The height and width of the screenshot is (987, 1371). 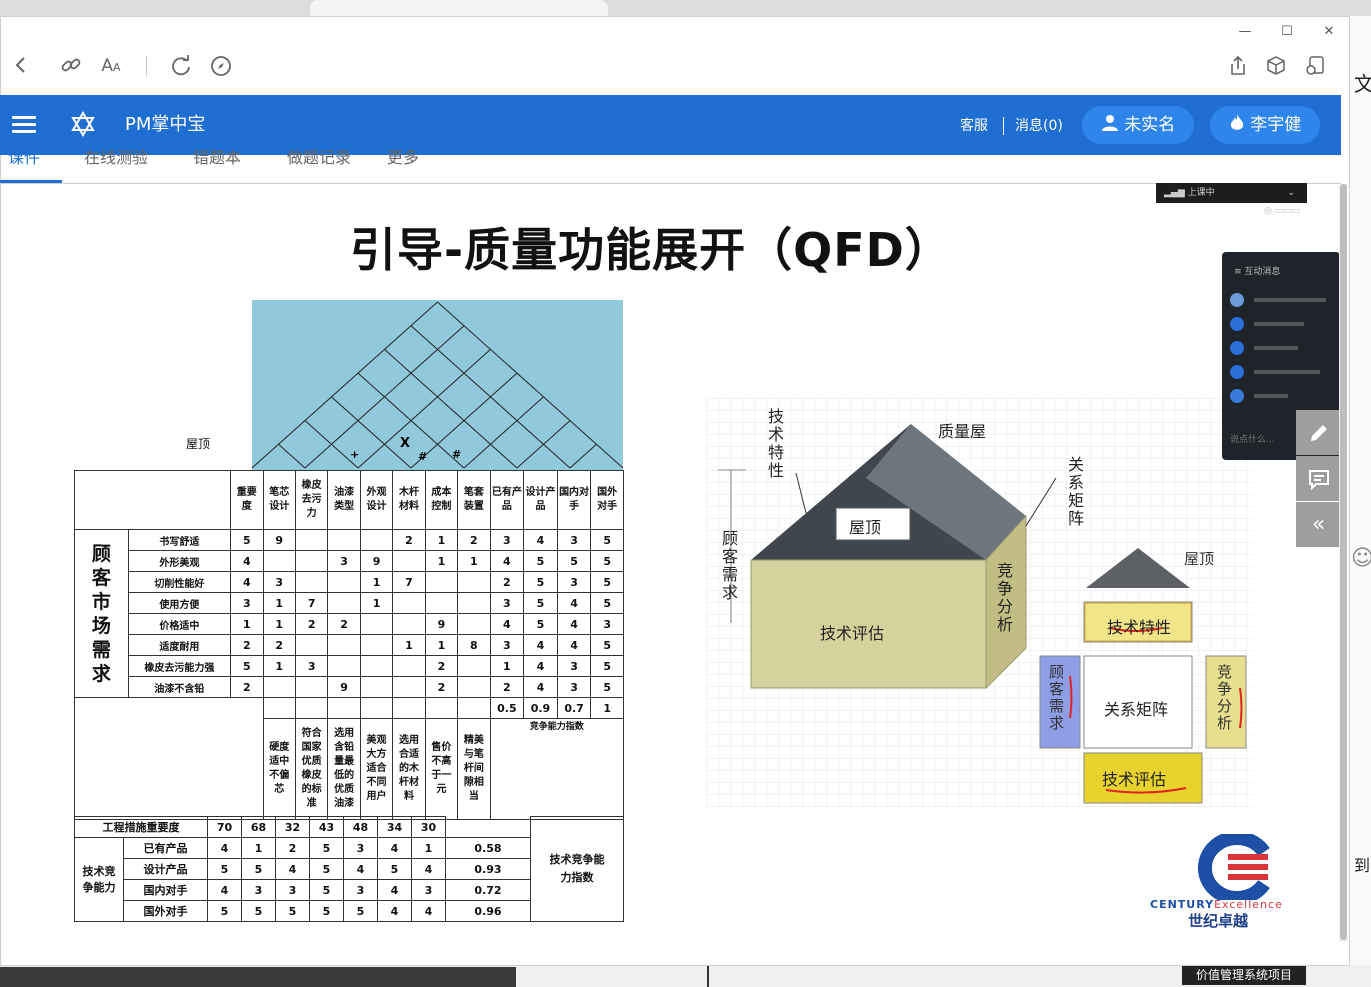 What do you see at coordinates (459, 8) in the screenshot?
I see `browser-tab` at bounding box center [459, 8].